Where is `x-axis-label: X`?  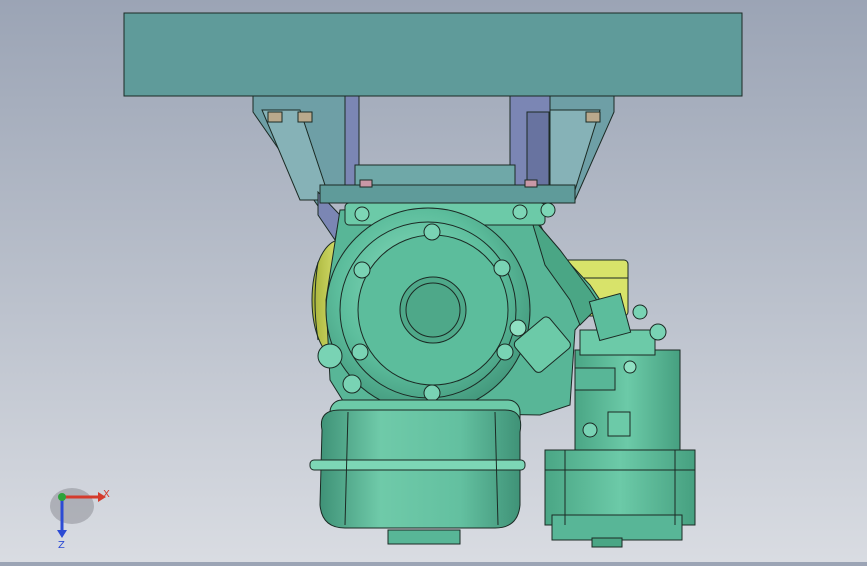
x-axis-label: X is located at coordinates (106, 494).